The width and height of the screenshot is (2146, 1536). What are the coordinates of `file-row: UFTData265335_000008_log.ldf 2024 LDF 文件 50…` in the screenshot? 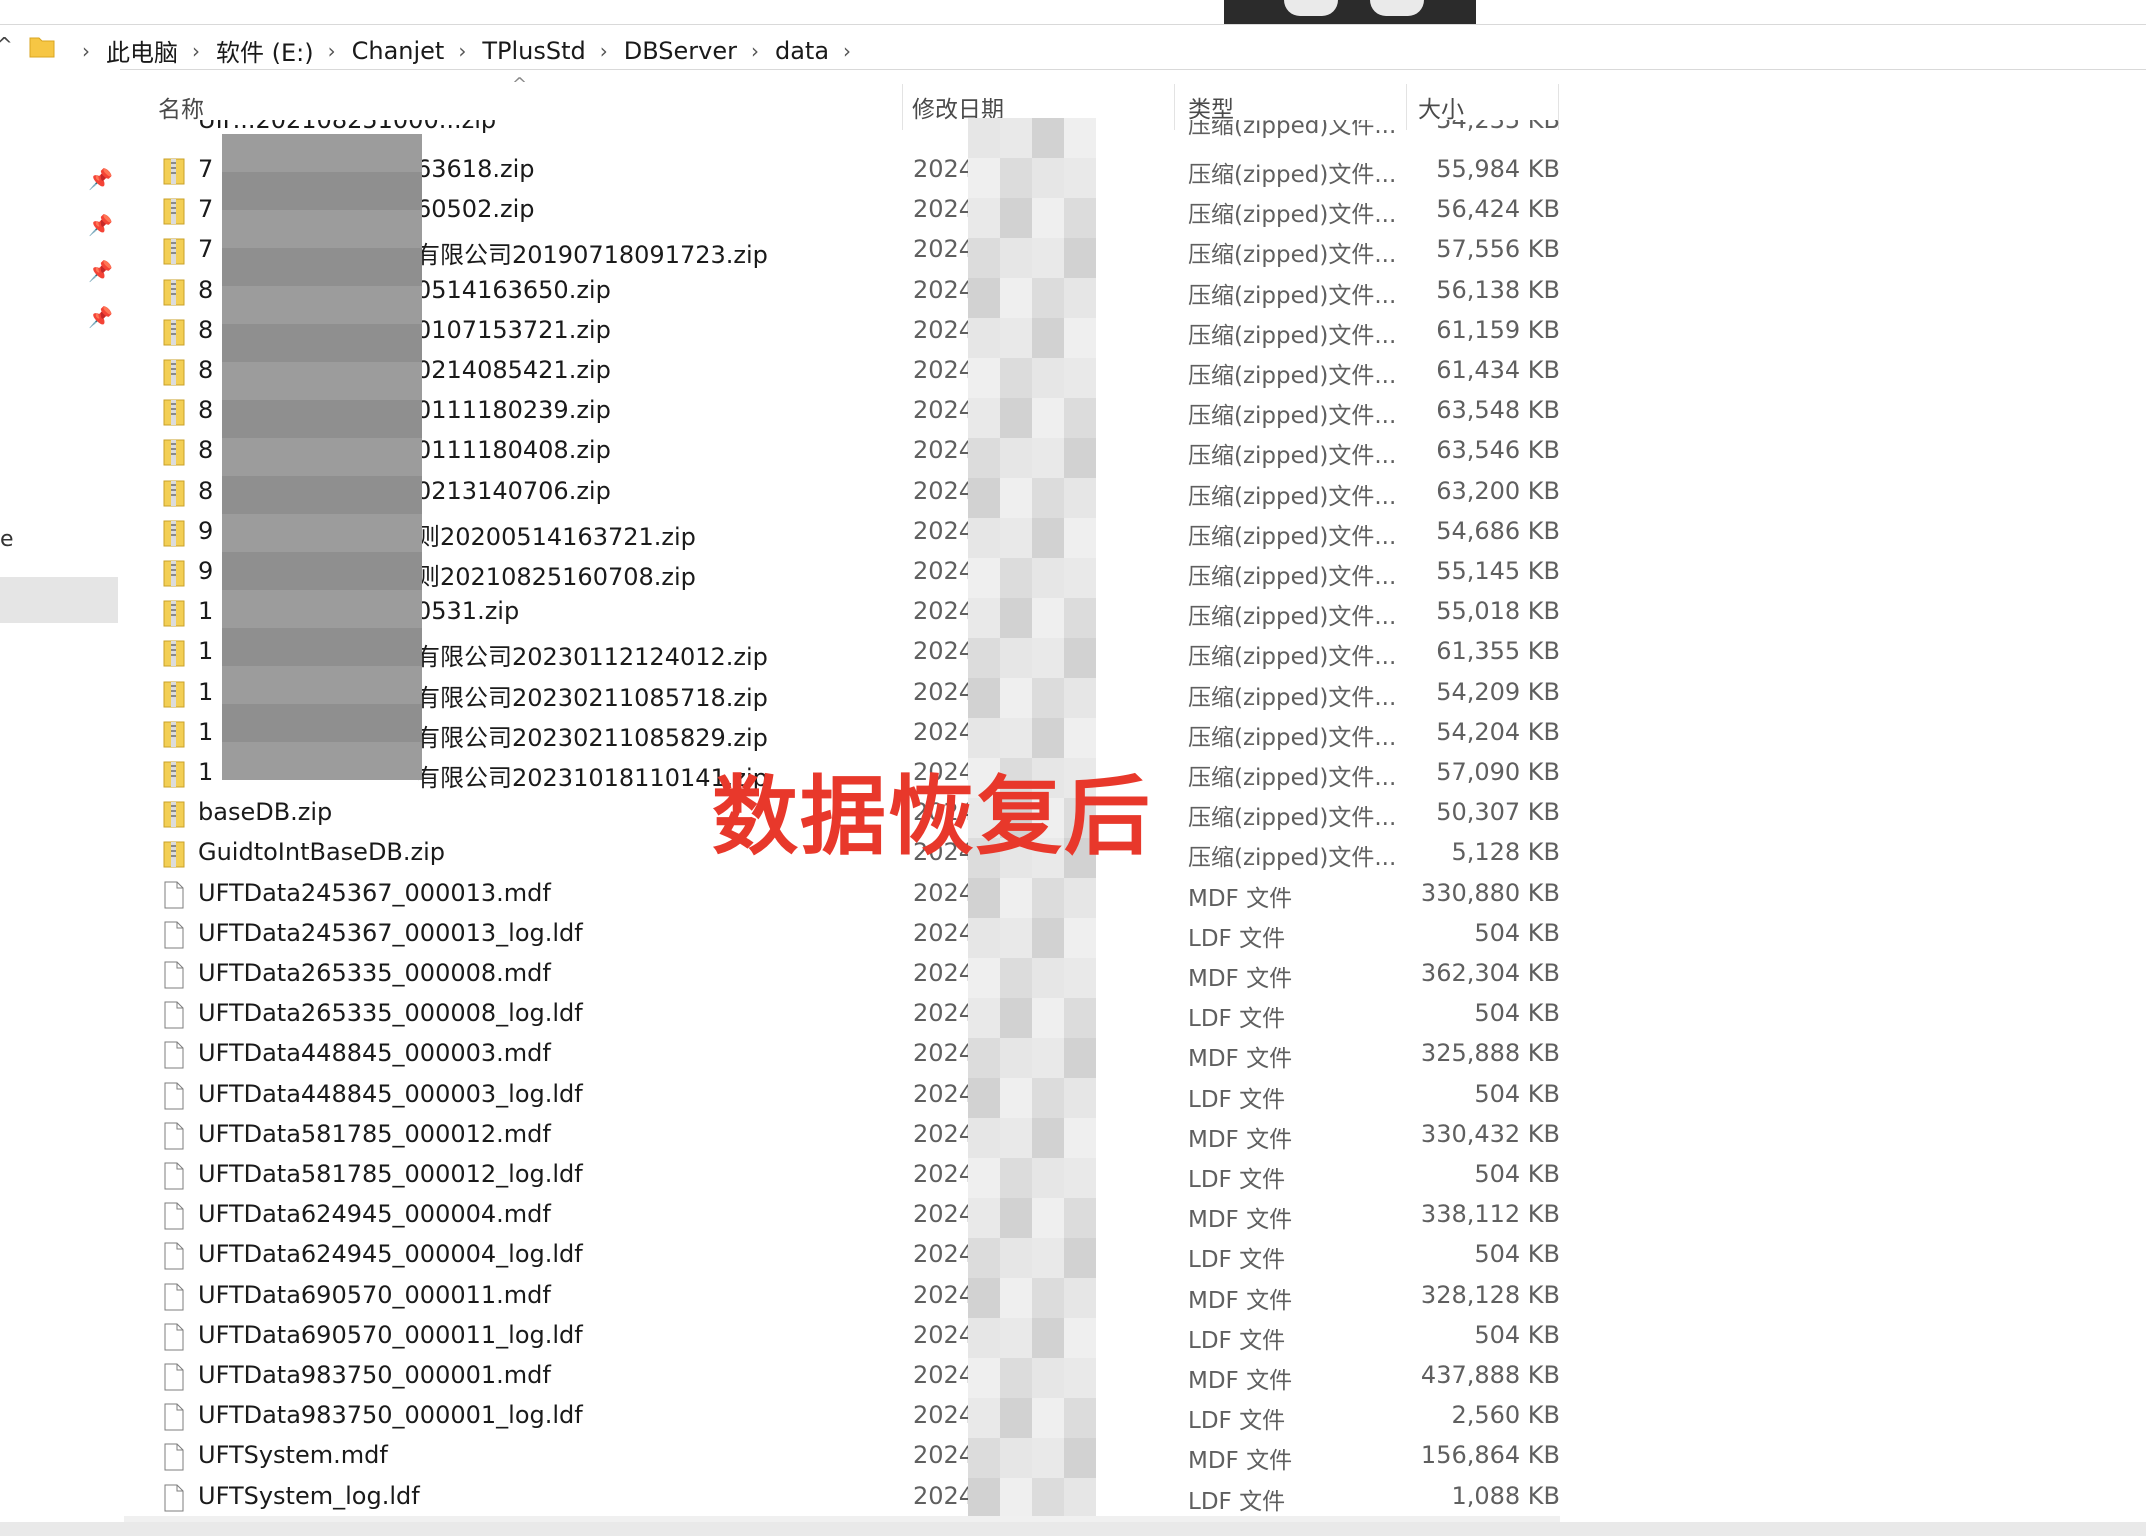 It's located at (855, 1014).